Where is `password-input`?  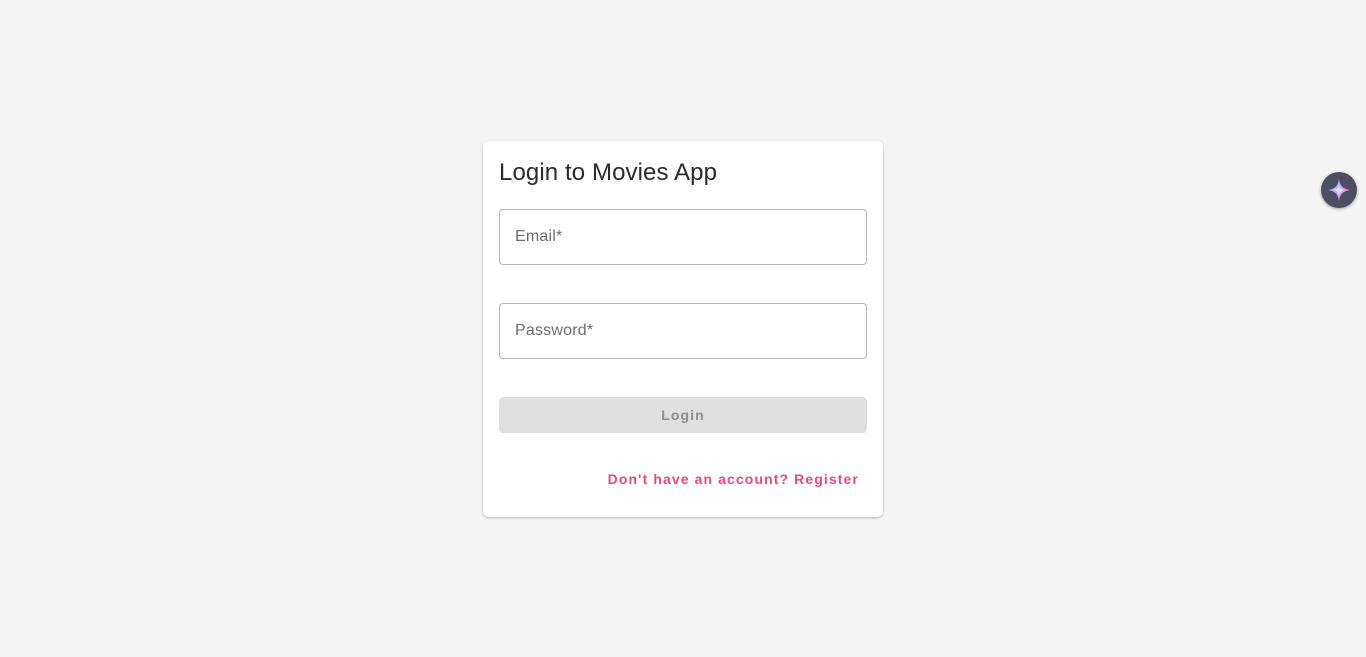 password-input is located at coordinates (683, 331).